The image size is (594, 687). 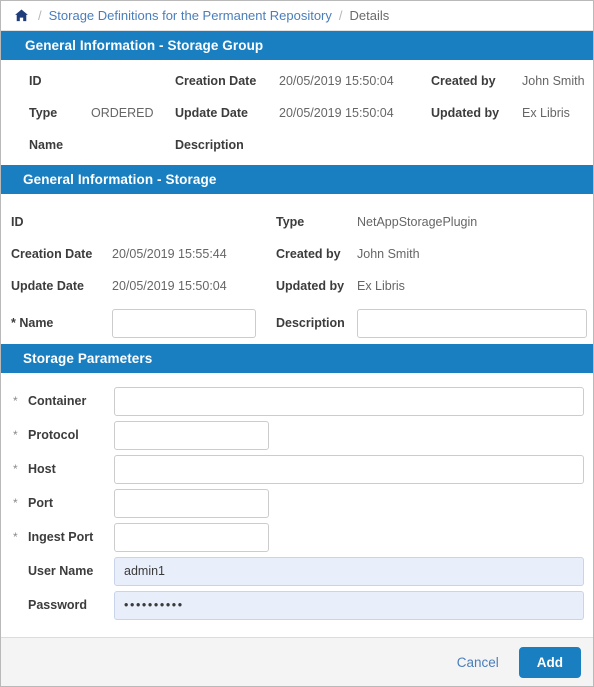 I want to click on param-row-password: * Password, so click(x=297, y=605).